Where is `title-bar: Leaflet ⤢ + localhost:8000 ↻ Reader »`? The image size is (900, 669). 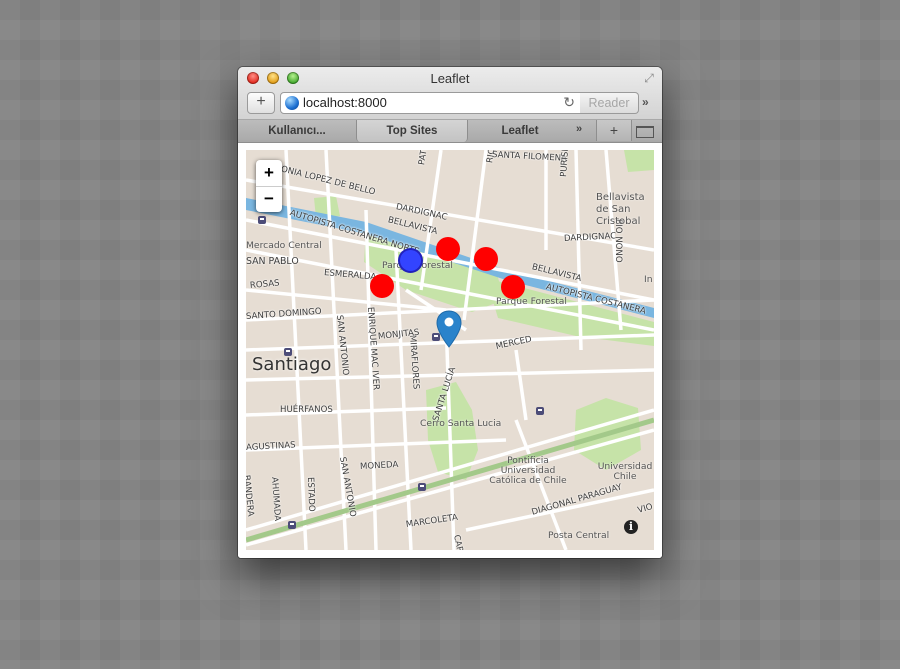
title-bar: Leaflet ⤢ + localhost:8000 ↻ Reader » is located at coordinates (450, 93).